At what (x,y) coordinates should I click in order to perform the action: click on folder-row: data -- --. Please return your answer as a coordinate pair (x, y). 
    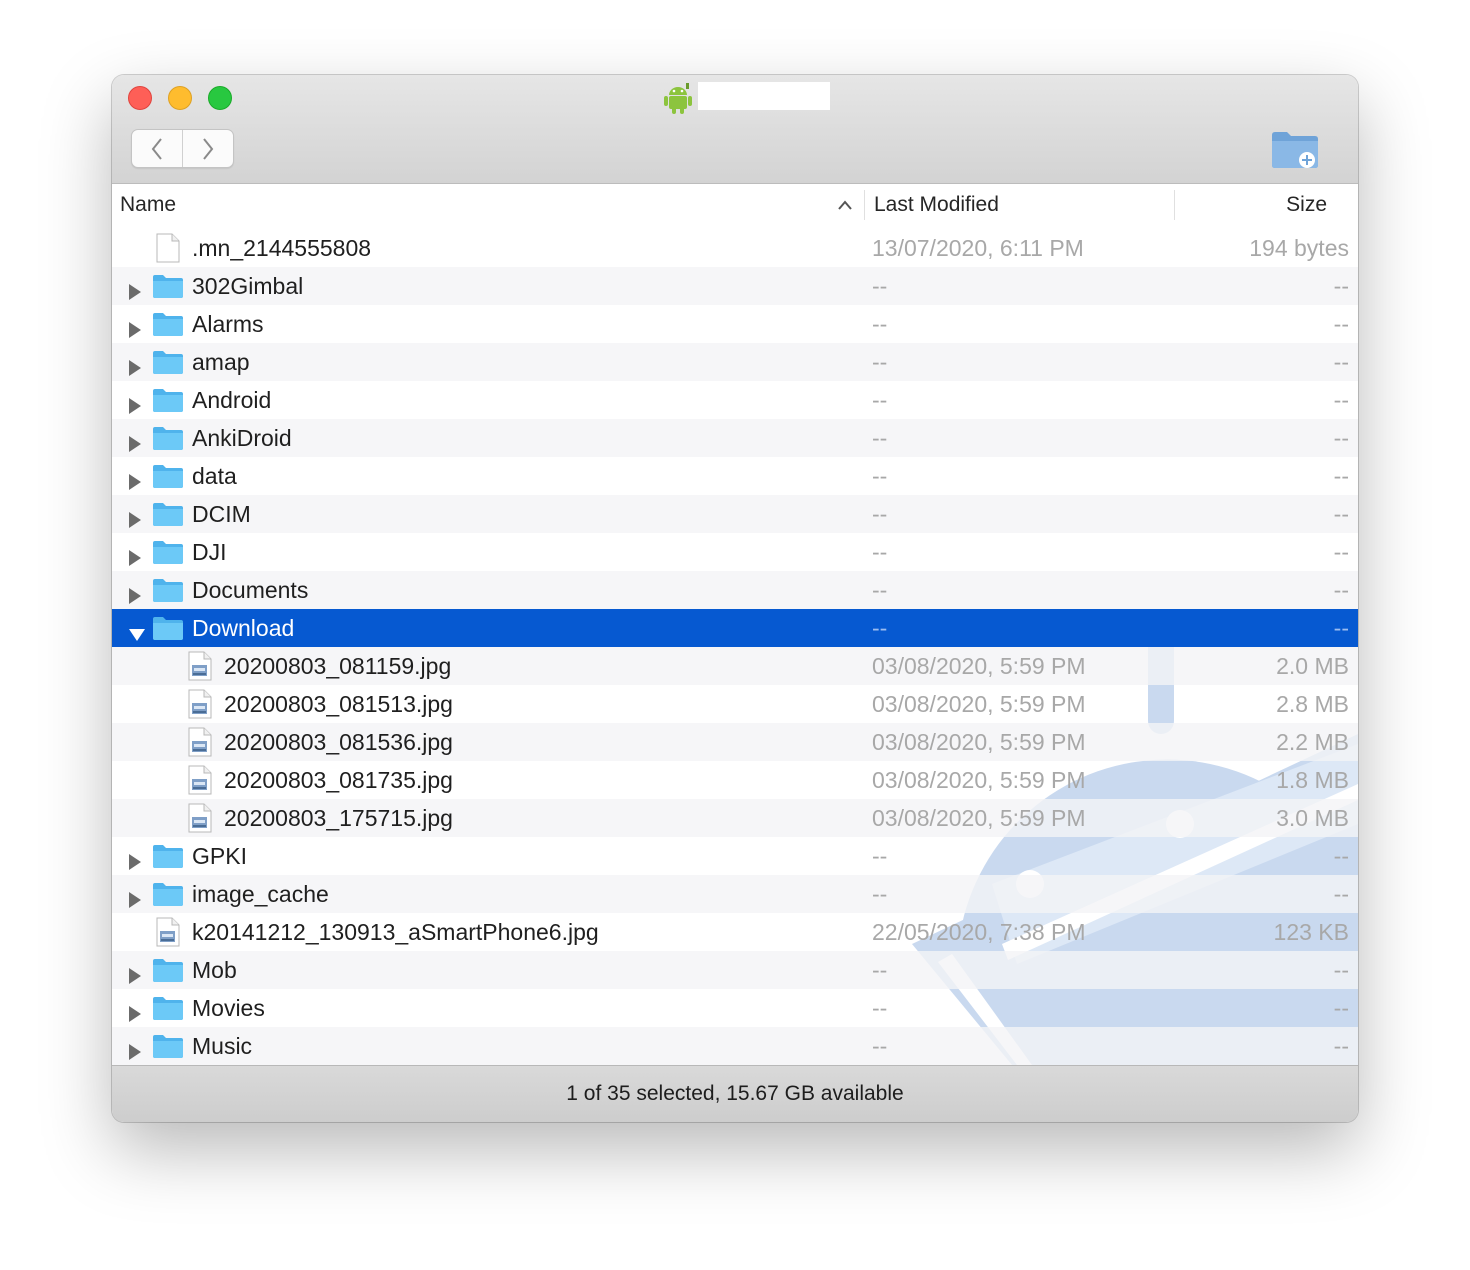
    Looking at the image, I should click on (735, 476).